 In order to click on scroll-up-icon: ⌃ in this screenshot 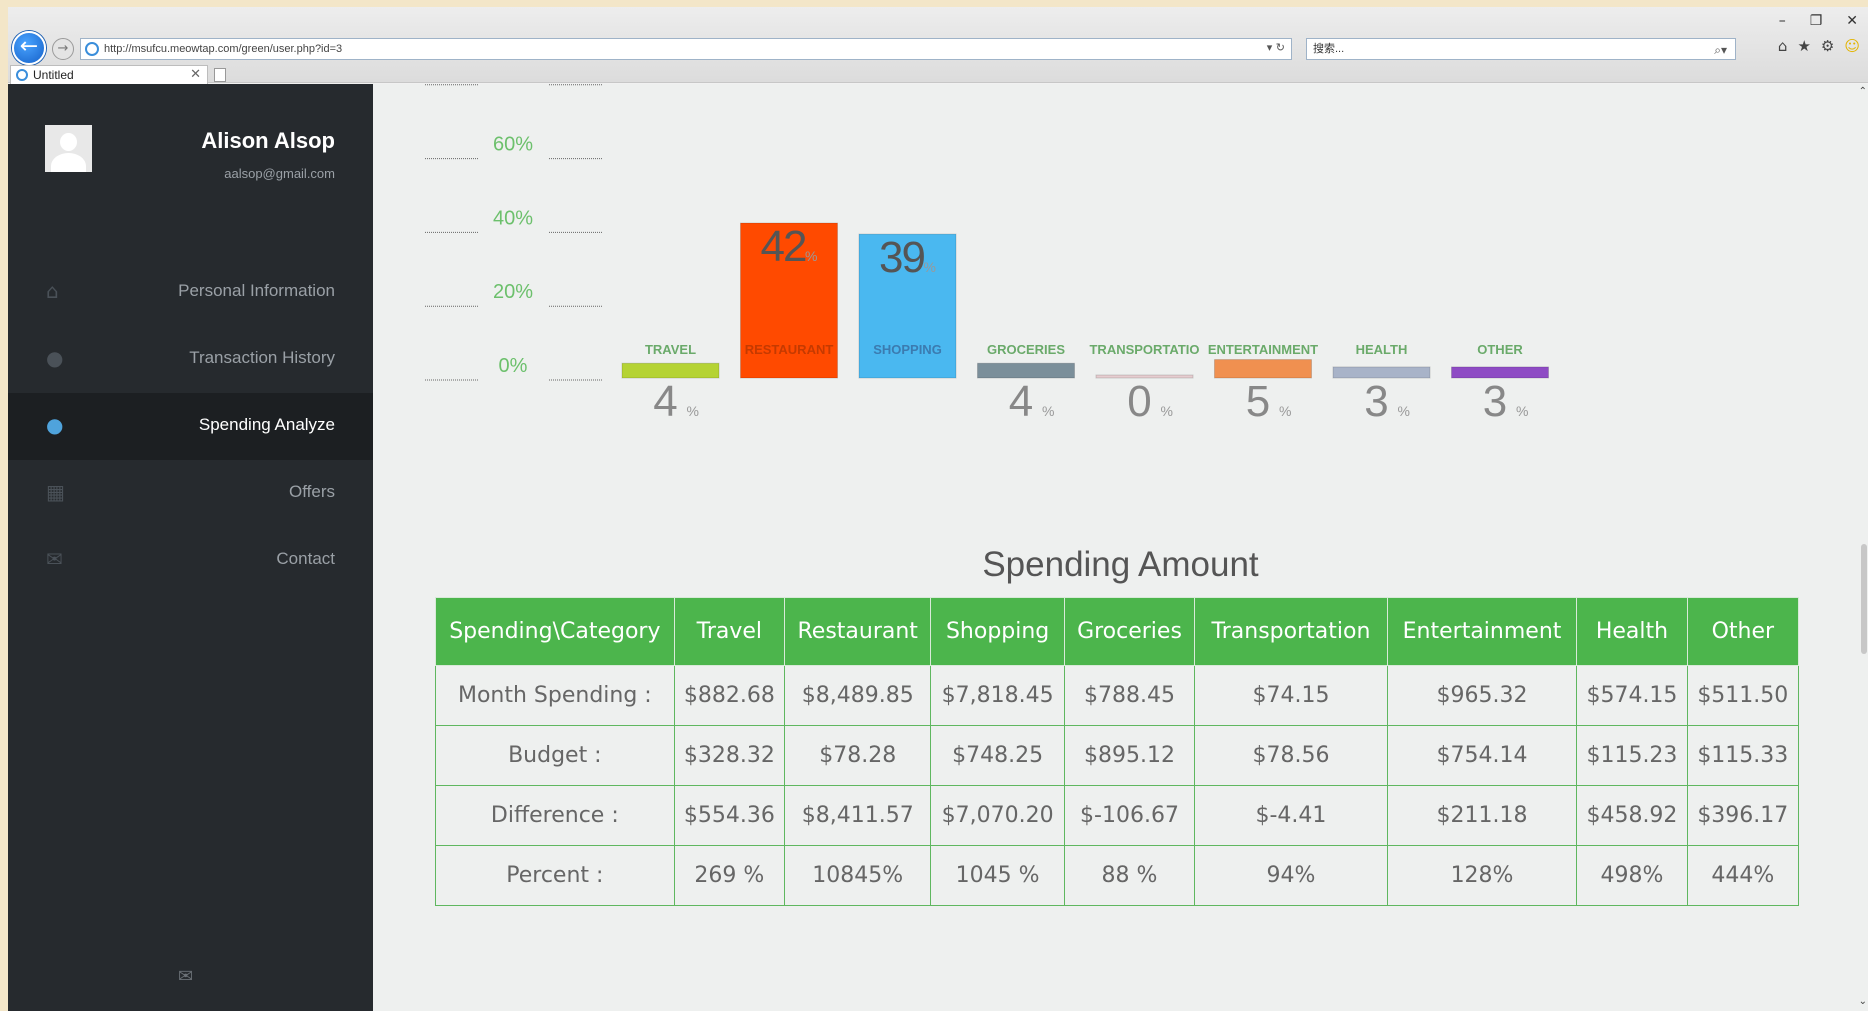, I will do `click(1863, 91)`.